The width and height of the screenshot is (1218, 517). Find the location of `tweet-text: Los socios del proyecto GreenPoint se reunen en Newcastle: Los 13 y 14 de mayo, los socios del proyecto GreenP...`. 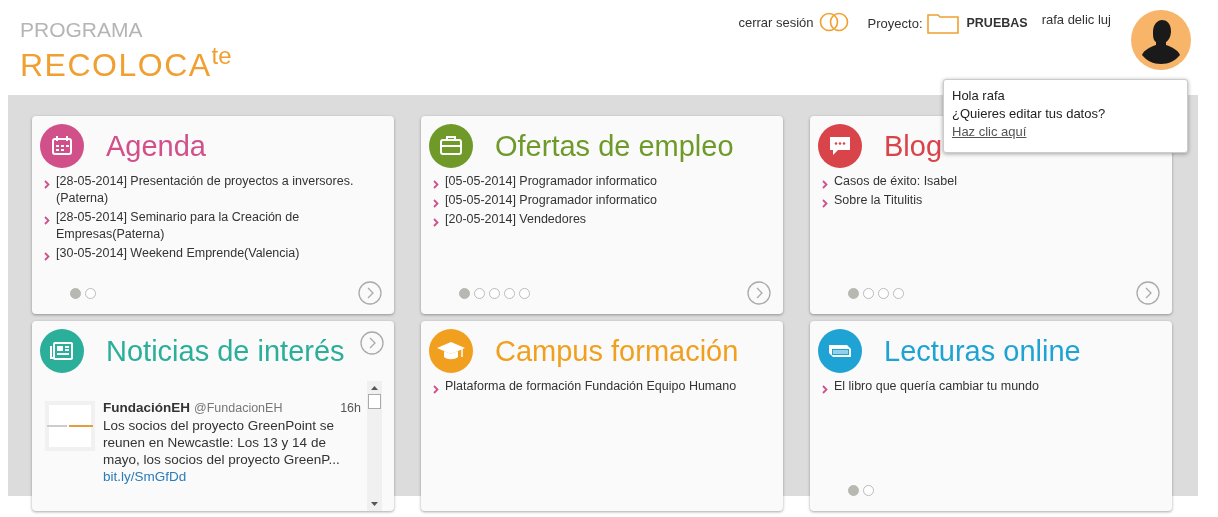

tweet-text: Los socios del proyecto GreenPoint se reunen en Newcastle: Los 13 y 14 de mayo, los socios del proyecto GreenP... is located at coordinates (222, 442).